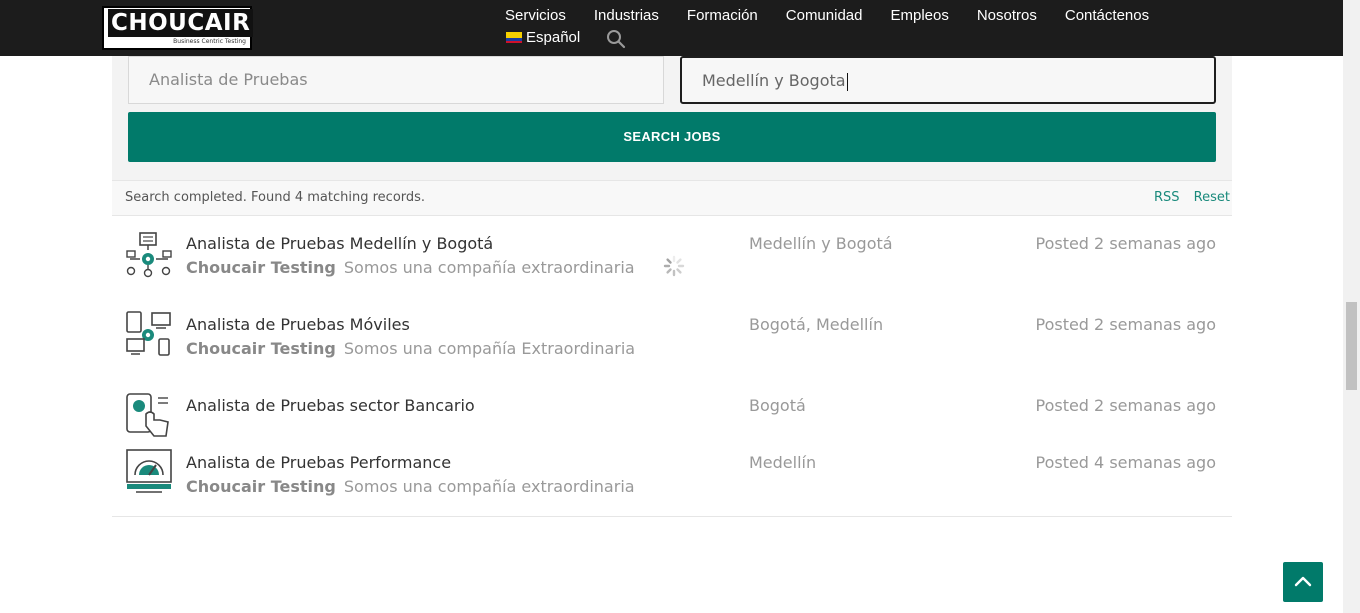  Describe the element at coordinates (919, 16) in the screenshot. I see `nav-item-empleos: Empleos` at that location.